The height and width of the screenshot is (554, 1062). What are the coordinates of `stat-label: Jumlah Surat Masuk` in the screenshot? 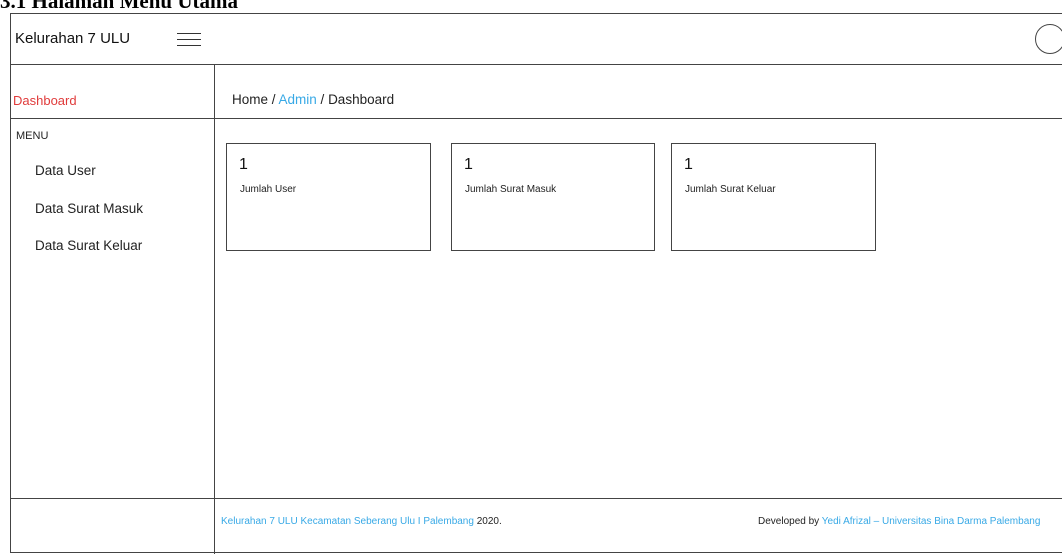 It's located at (511, 189).